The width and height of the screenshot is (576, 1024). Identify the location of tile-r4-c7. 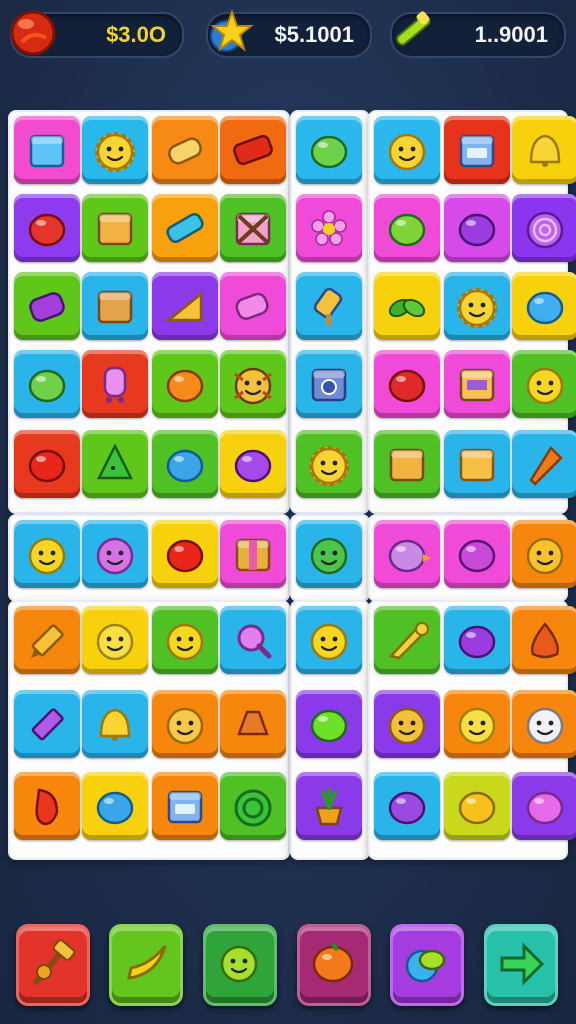
(477, 384).